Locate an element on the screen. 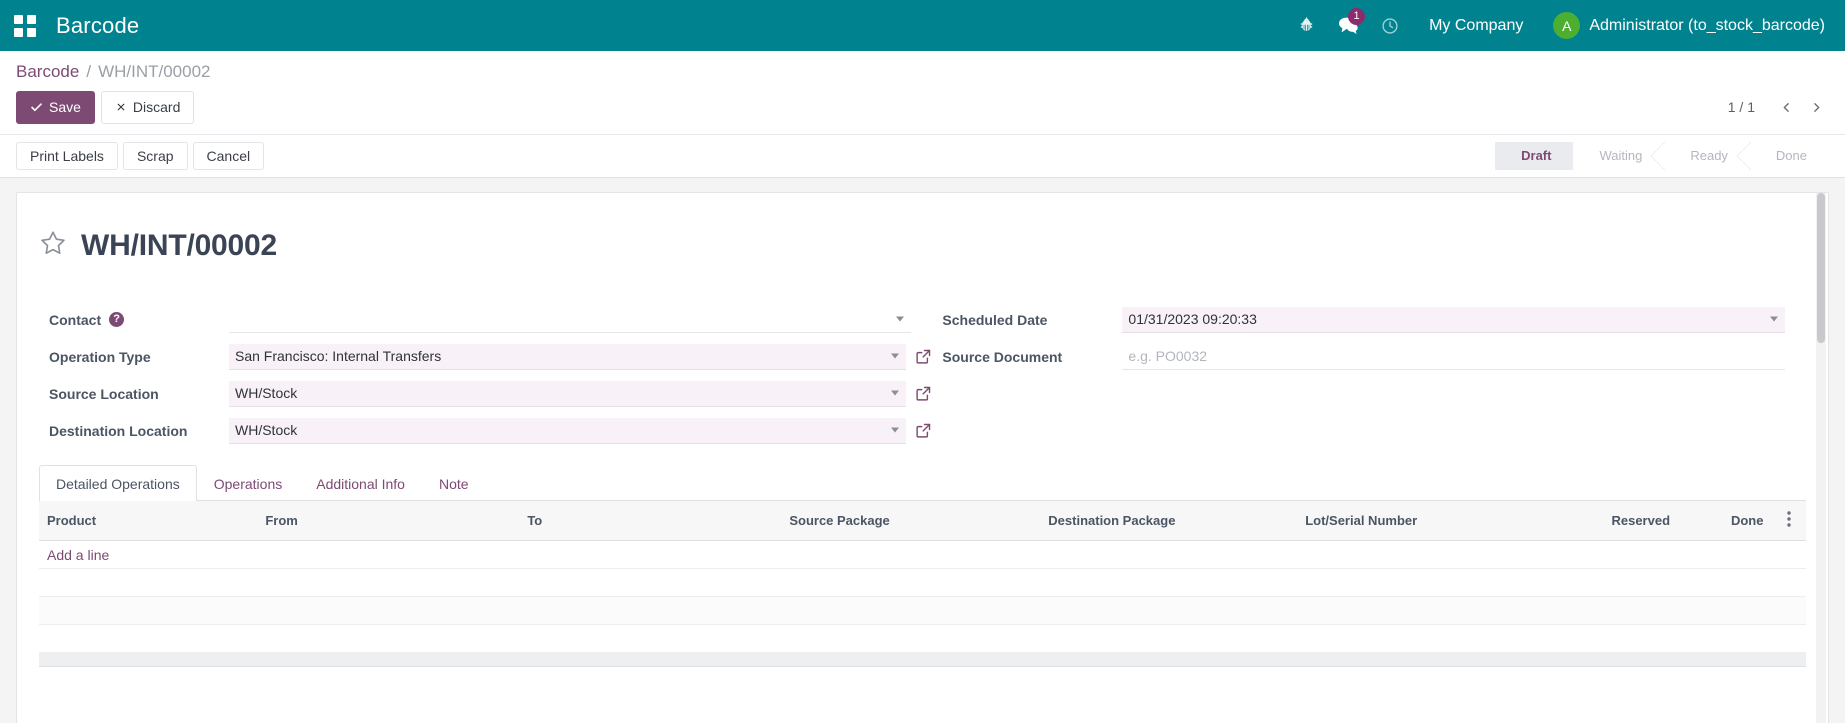  chevron-right-icon is located at coordinates (1816, 107).